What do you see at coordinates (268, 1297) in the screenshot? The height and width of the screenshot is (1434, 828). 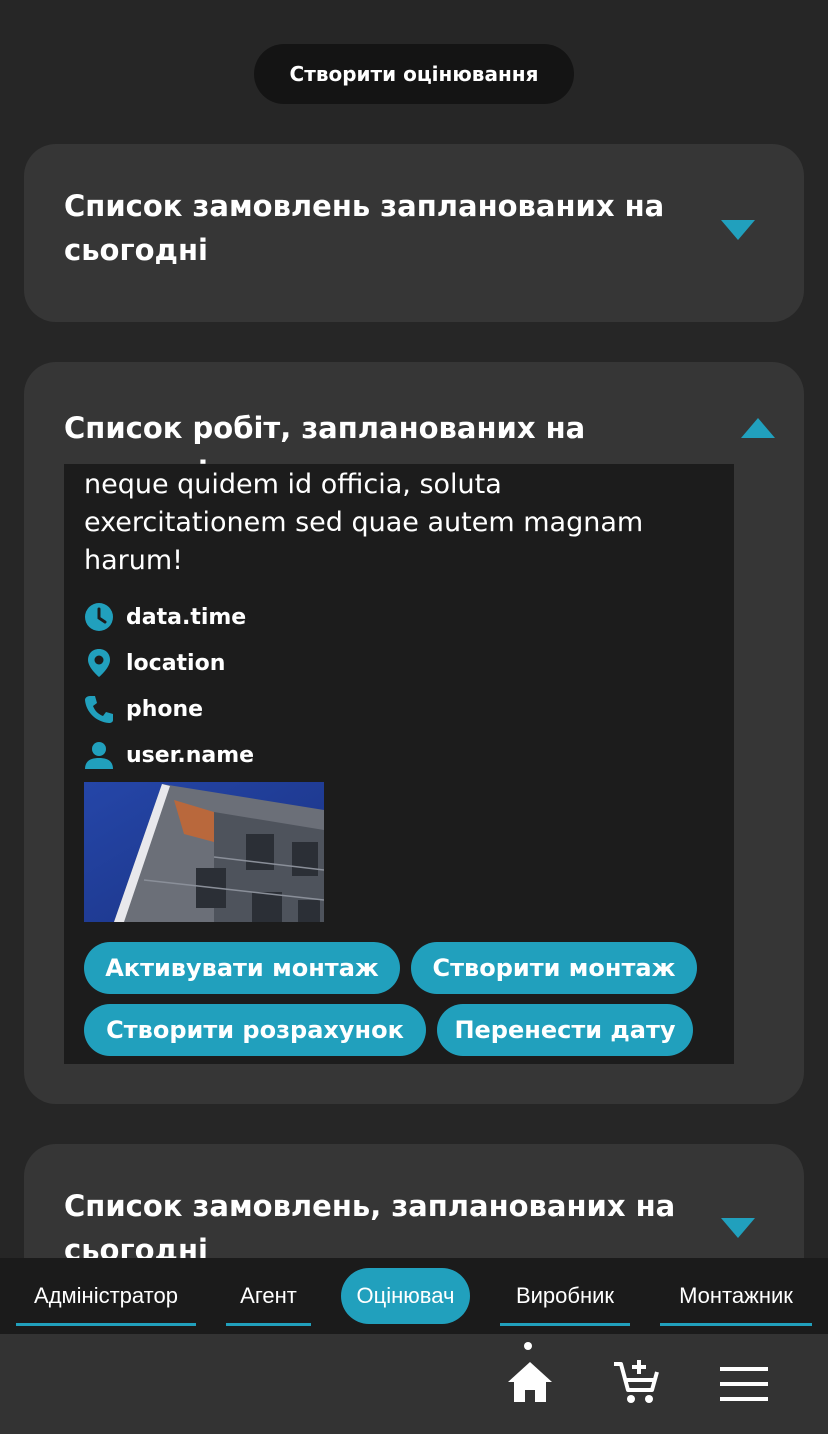 I see `role-tab-agent: Агент` at bounding box center [268, 1297].